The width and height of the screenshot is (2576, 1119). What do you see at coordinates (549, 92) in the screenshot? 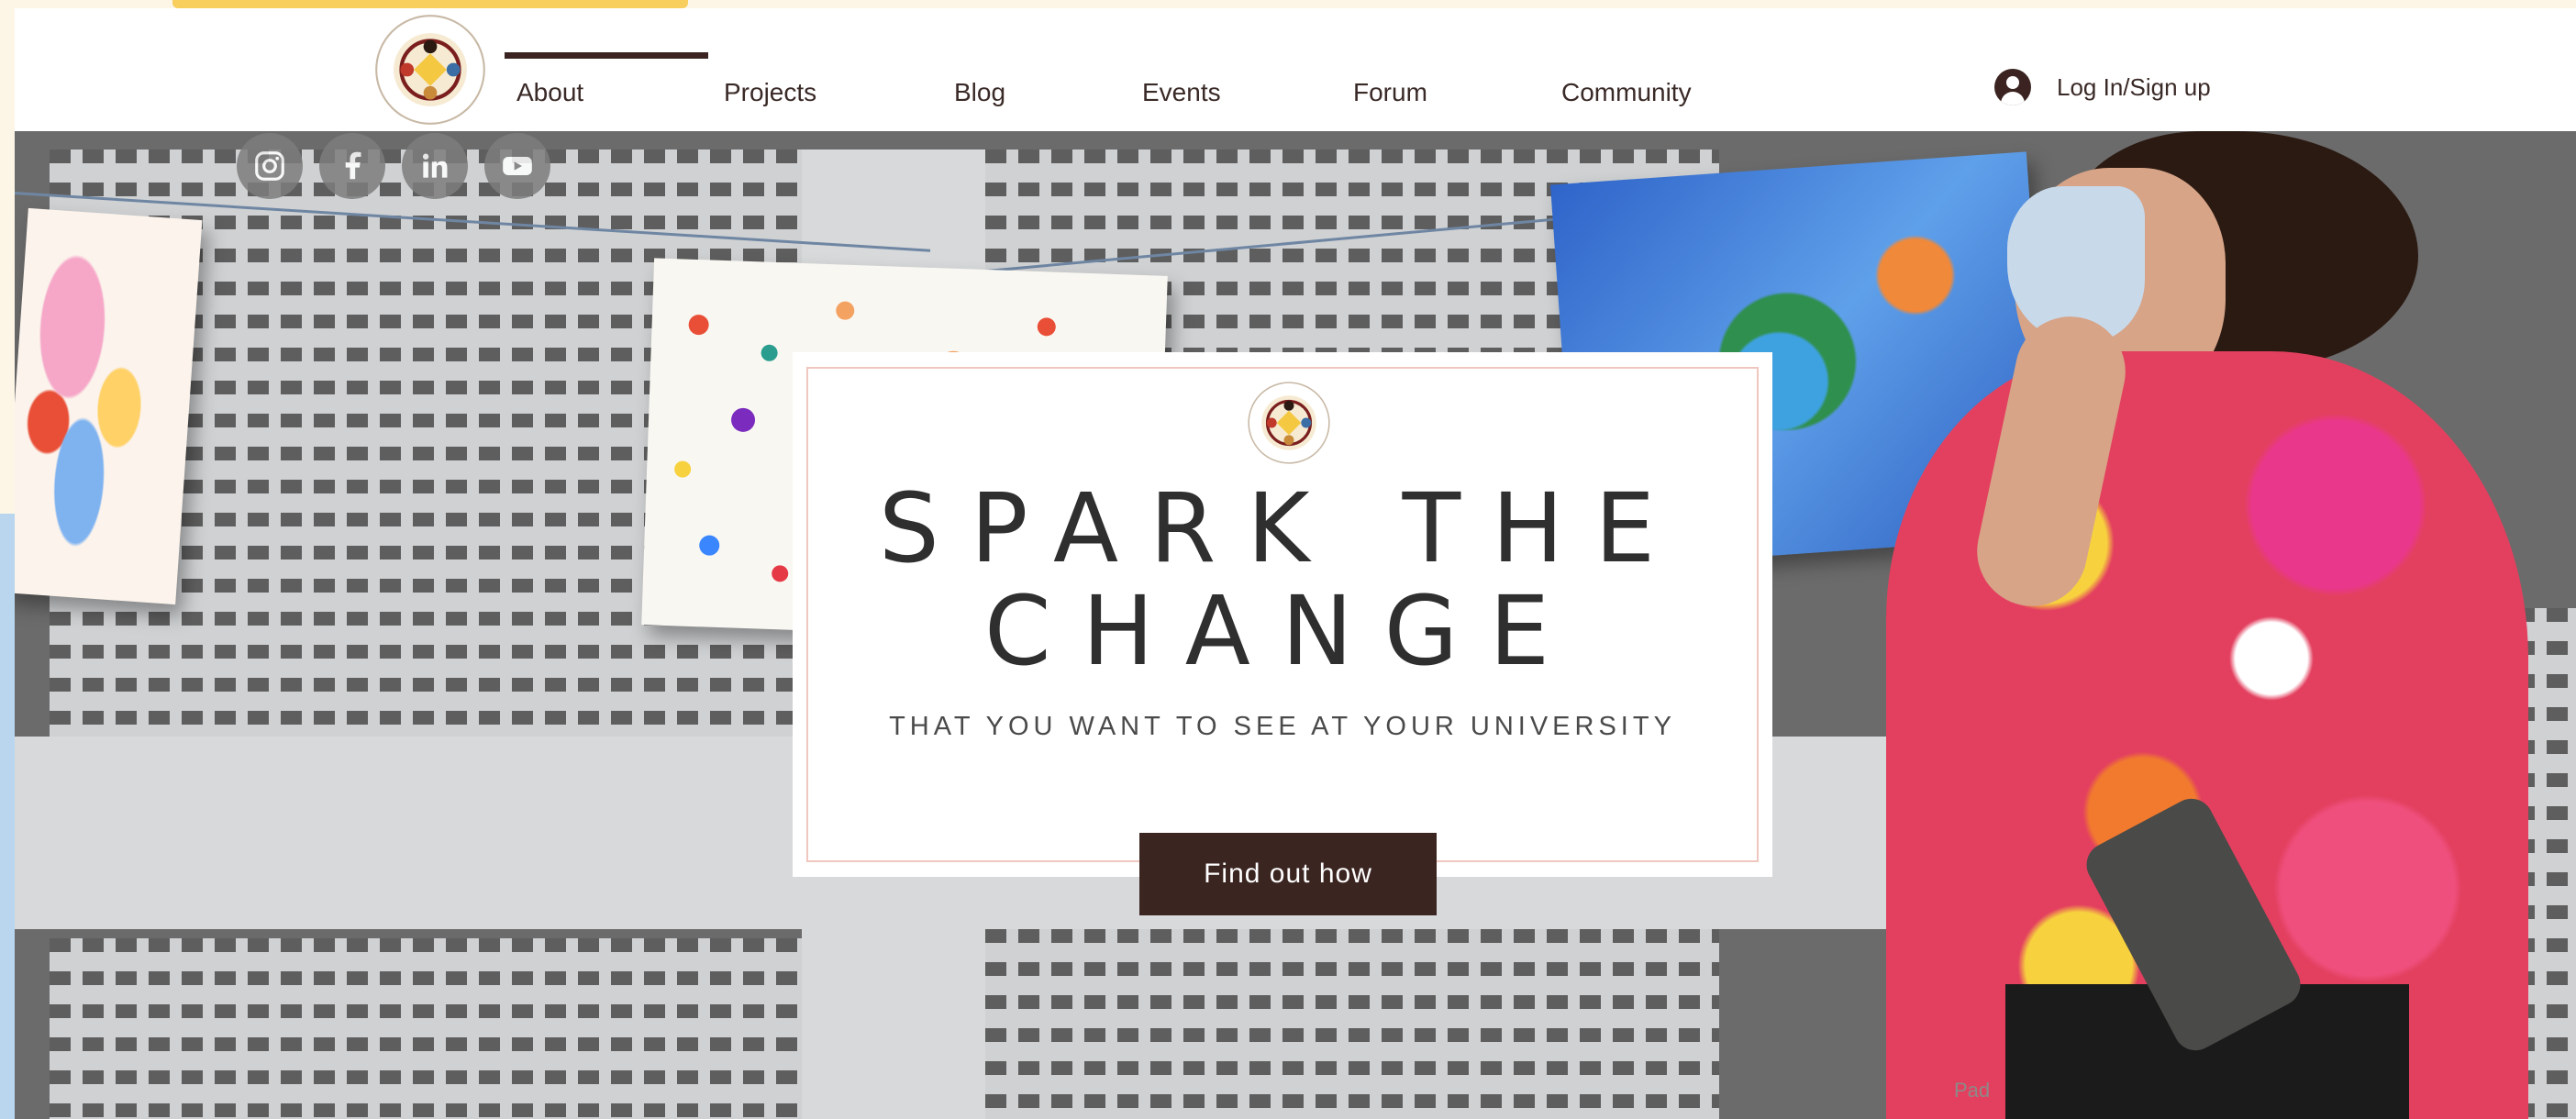
I see `nav-item-about: About` at bounding box center [549, 92].